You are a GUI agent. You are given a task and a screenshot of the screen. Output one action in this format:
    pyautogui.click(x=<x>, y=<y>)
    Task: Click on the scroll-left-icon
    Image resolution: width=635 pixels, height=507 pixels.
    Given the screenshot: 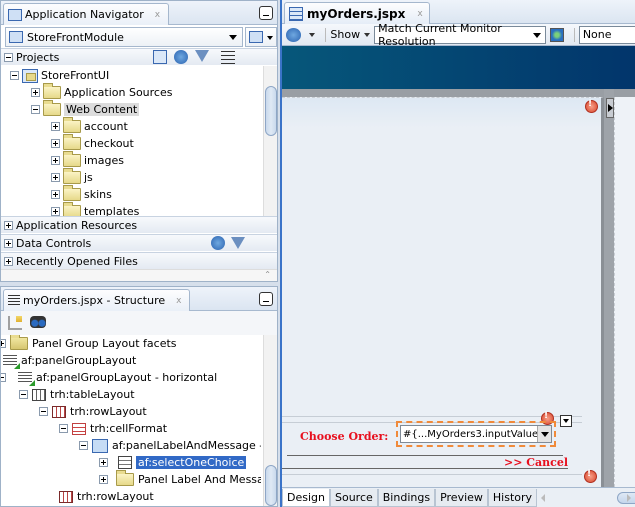 What is the action you would take?
    pyautogui.click(x=543, y=497)
    